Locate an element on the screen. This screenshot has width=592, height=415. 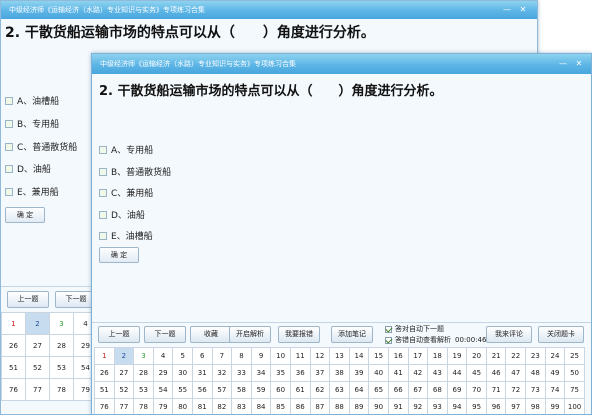
front-option-c: C、兼用船 is located at coordinates (126, 192).